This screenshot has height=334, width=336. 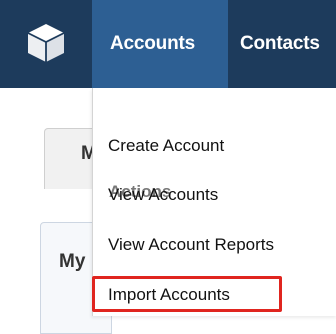 I want to click on tab-contacts: Contacts, so click(x=288, y=44).